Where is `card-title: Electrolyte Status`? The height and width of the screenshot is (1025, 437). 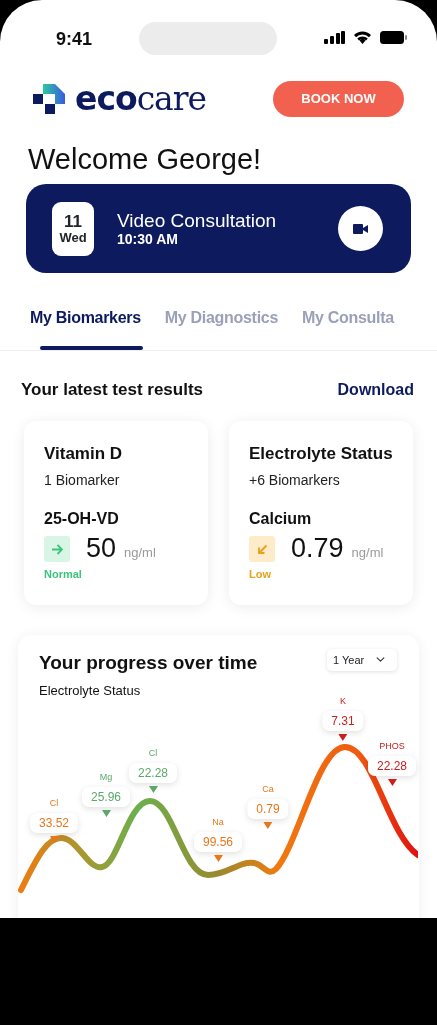
card-title: Electrolyte Status is located at coordinates (321, 453).